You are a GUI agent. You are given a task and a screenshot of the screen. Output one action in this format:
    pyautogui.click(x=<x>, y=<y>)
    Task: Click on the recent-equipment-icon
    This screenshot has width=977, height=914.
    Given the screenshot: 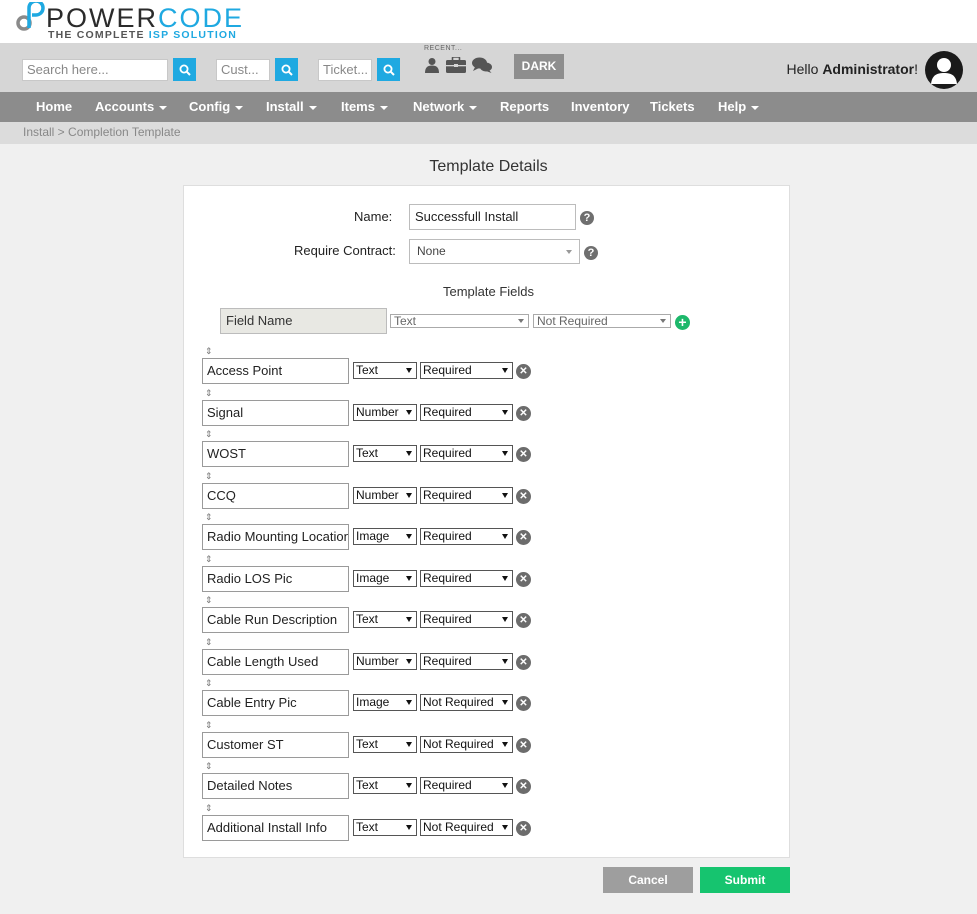 What is the action you would take?
    pyautogui.click(x=456, y=65)
    